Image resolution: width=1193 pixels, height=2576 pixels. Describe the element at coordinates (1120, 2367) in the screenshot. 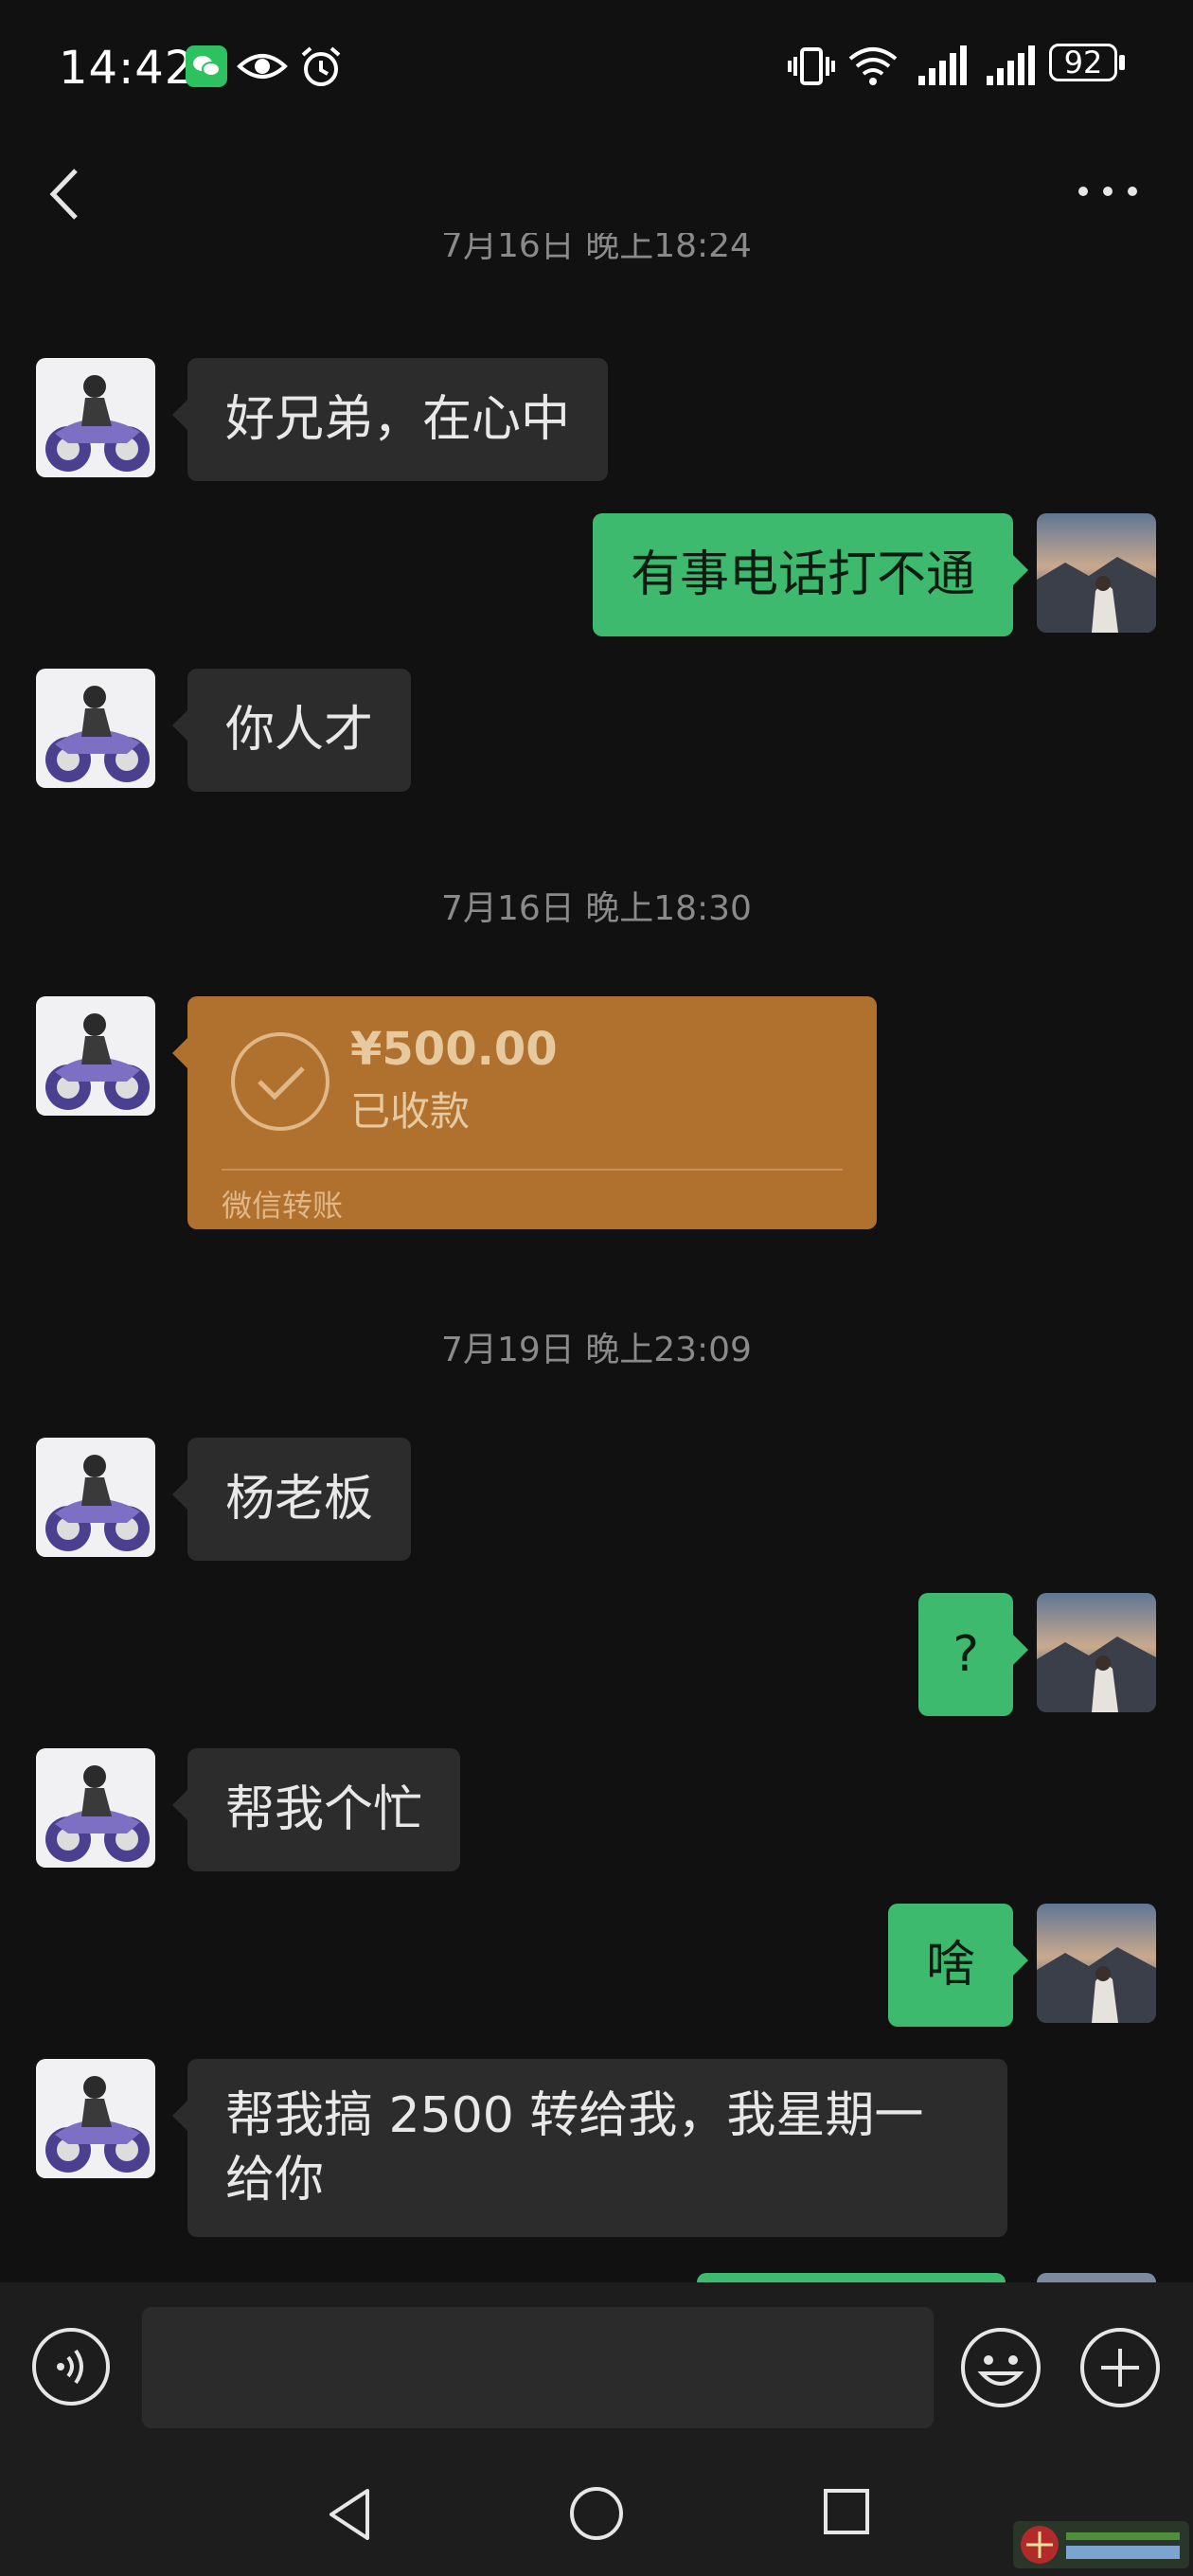

I see `plus-icon` at that location.